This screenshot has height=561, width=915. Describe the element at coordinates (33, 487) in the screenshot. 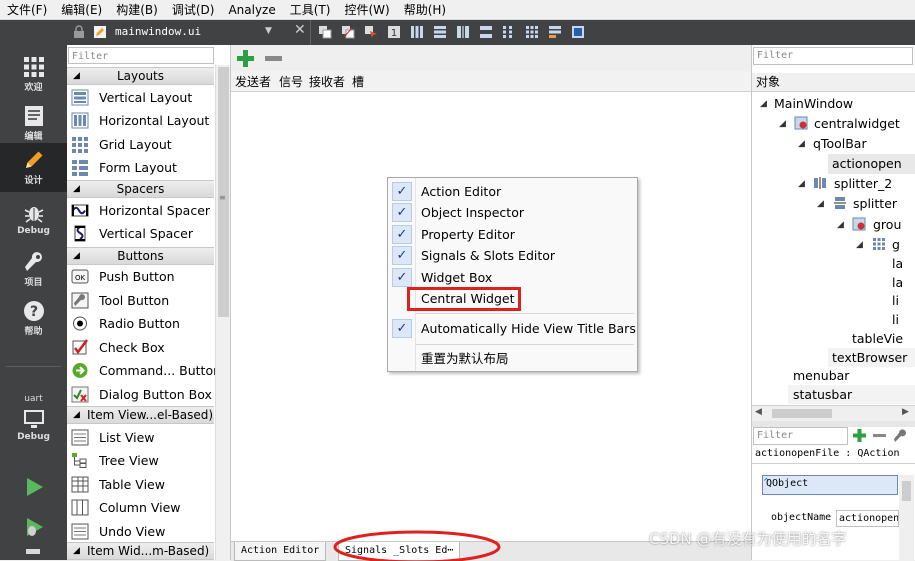

I see `run-button` at that location.